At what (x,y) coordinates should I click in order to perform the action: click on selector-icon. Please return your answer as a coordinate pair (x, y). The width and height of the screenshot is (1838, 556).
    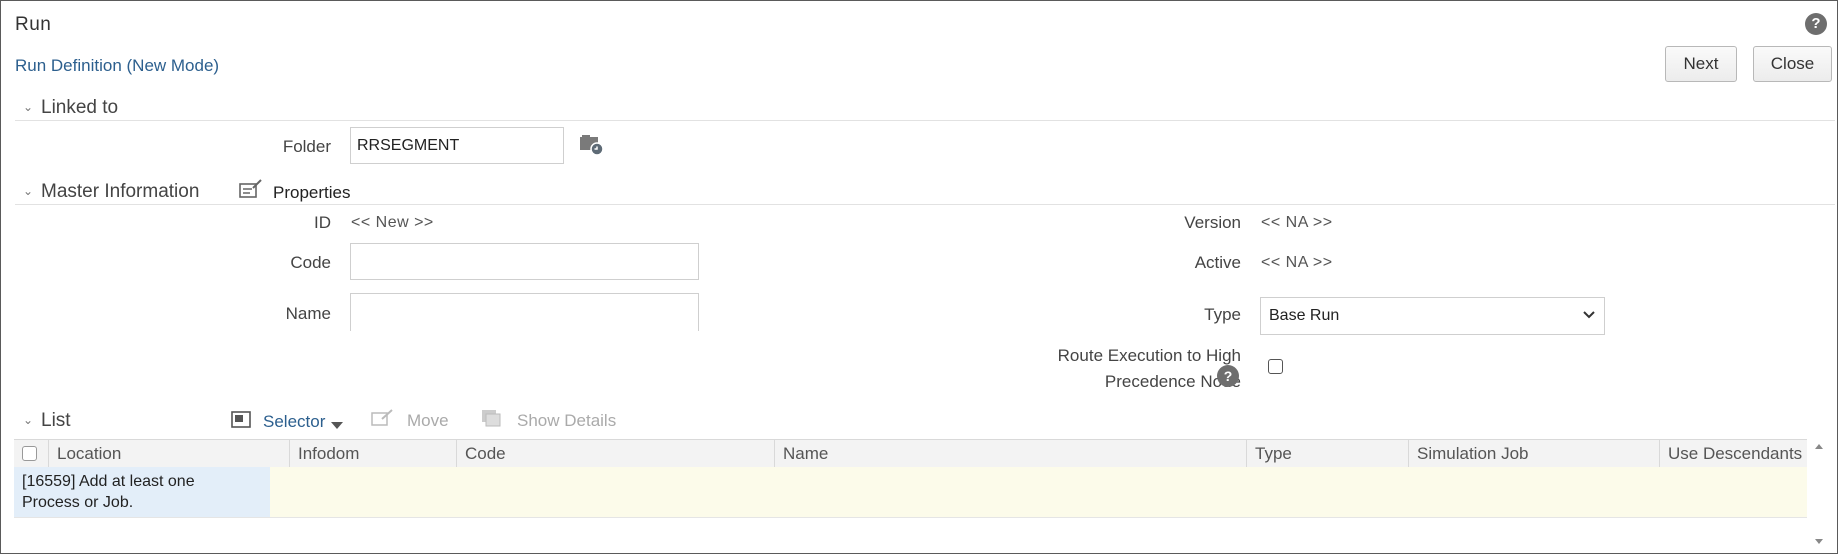
    Looking at the image, I should click on (242, 422).